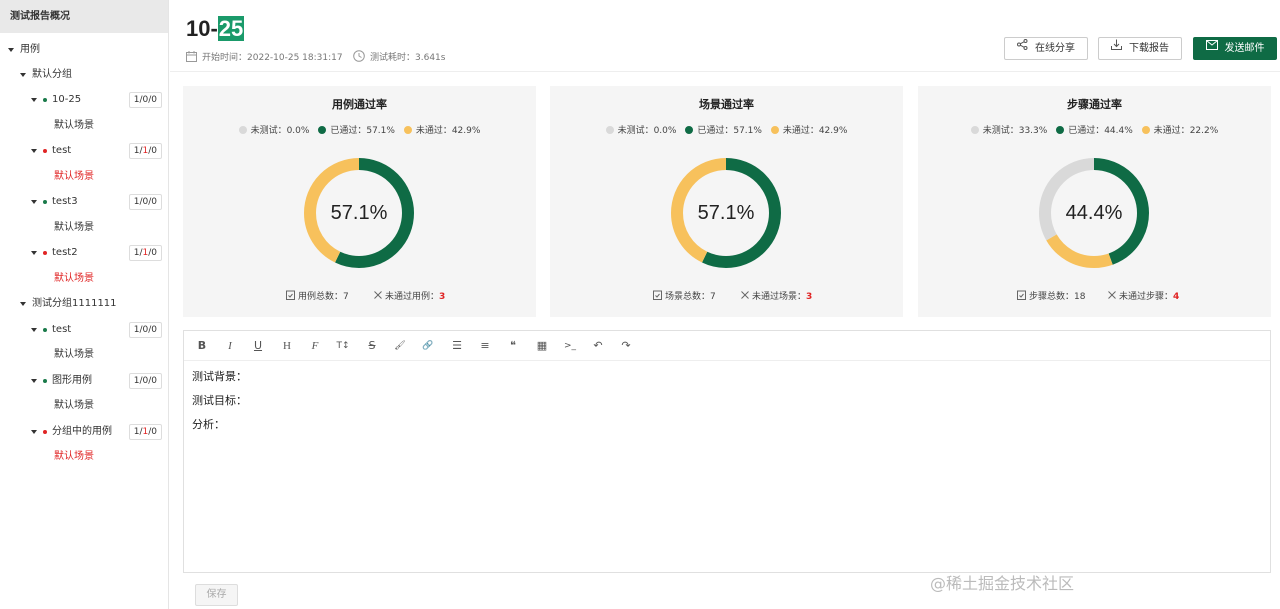  I want to click on align-icon: ≡, so click(485, 346).